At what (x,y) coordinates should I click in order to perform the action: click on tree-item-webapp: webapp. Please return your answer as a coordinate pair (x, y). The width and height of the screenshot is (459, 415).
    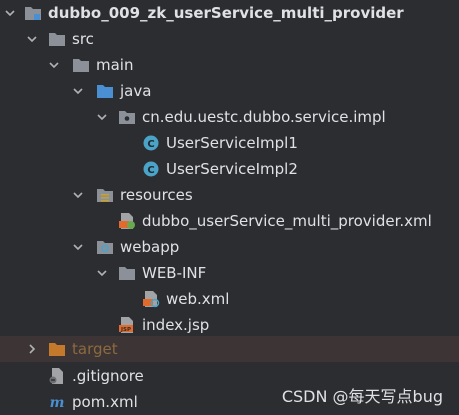
    Looking at the image, I should click on (229, 247).